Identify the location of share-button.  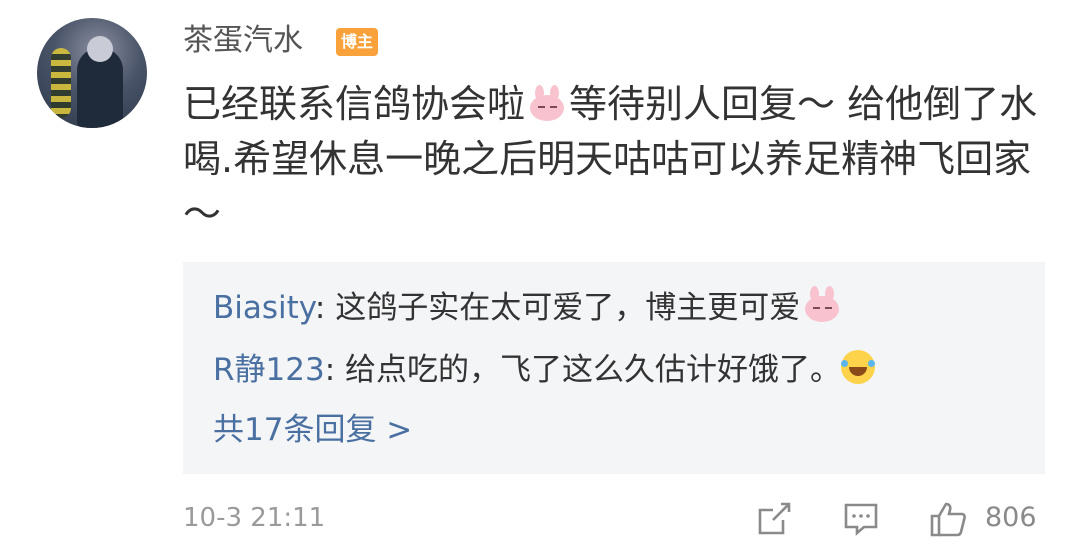
(774, 519).